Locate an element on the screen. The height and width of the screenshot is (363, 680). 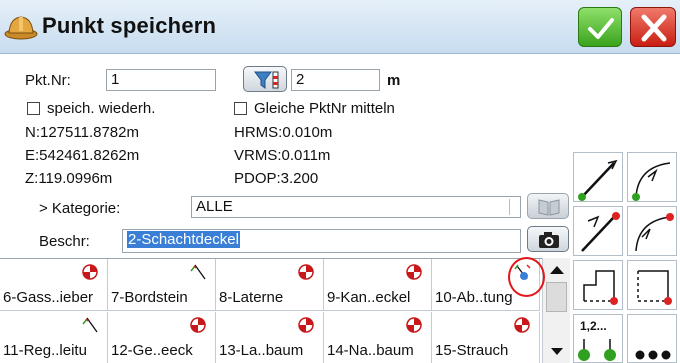
close-polygon-button is located at coordinates (598, 285).